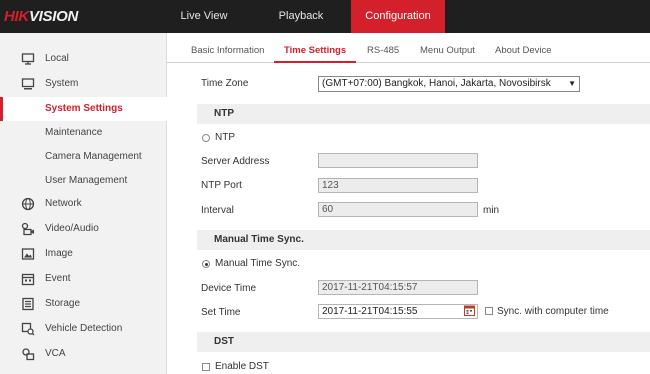  I want to click on interval-input: 60, so click(398, 209).